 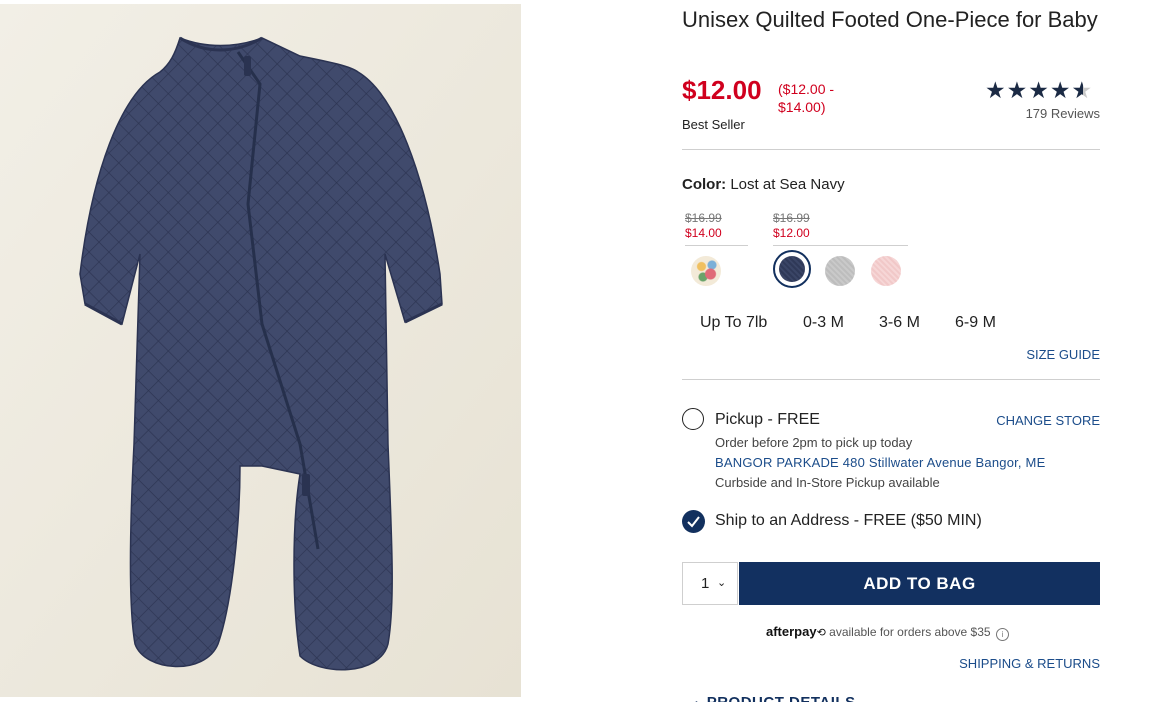 What do you see at coordinates (713, 124) in the screenshot?
I see `best-seller-badge: Best Seller` at bounding box center [713, 124].